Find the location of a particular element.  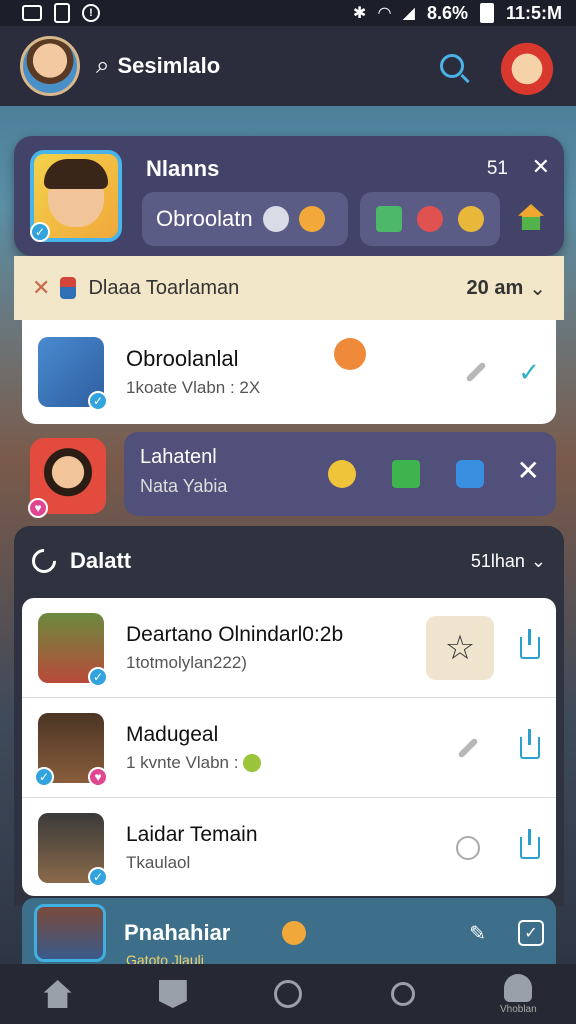

chip-label: Obroolatn is located at coordinates (204, 218).